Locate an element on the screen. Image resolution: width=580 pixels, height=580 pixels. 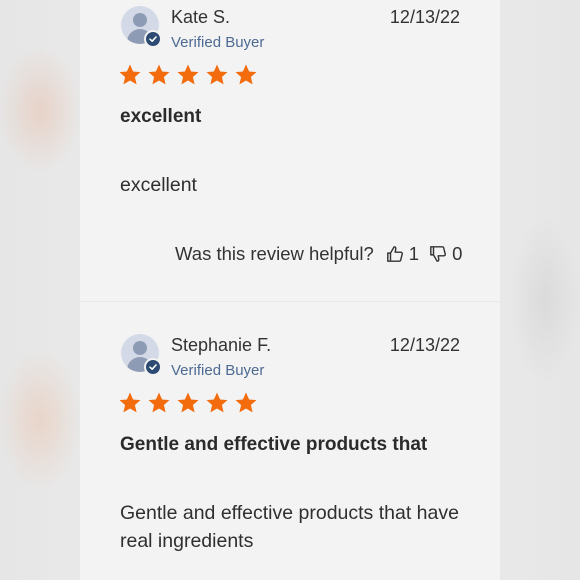
thumbs-up-count: 1 is located at coordinates (414, 253).